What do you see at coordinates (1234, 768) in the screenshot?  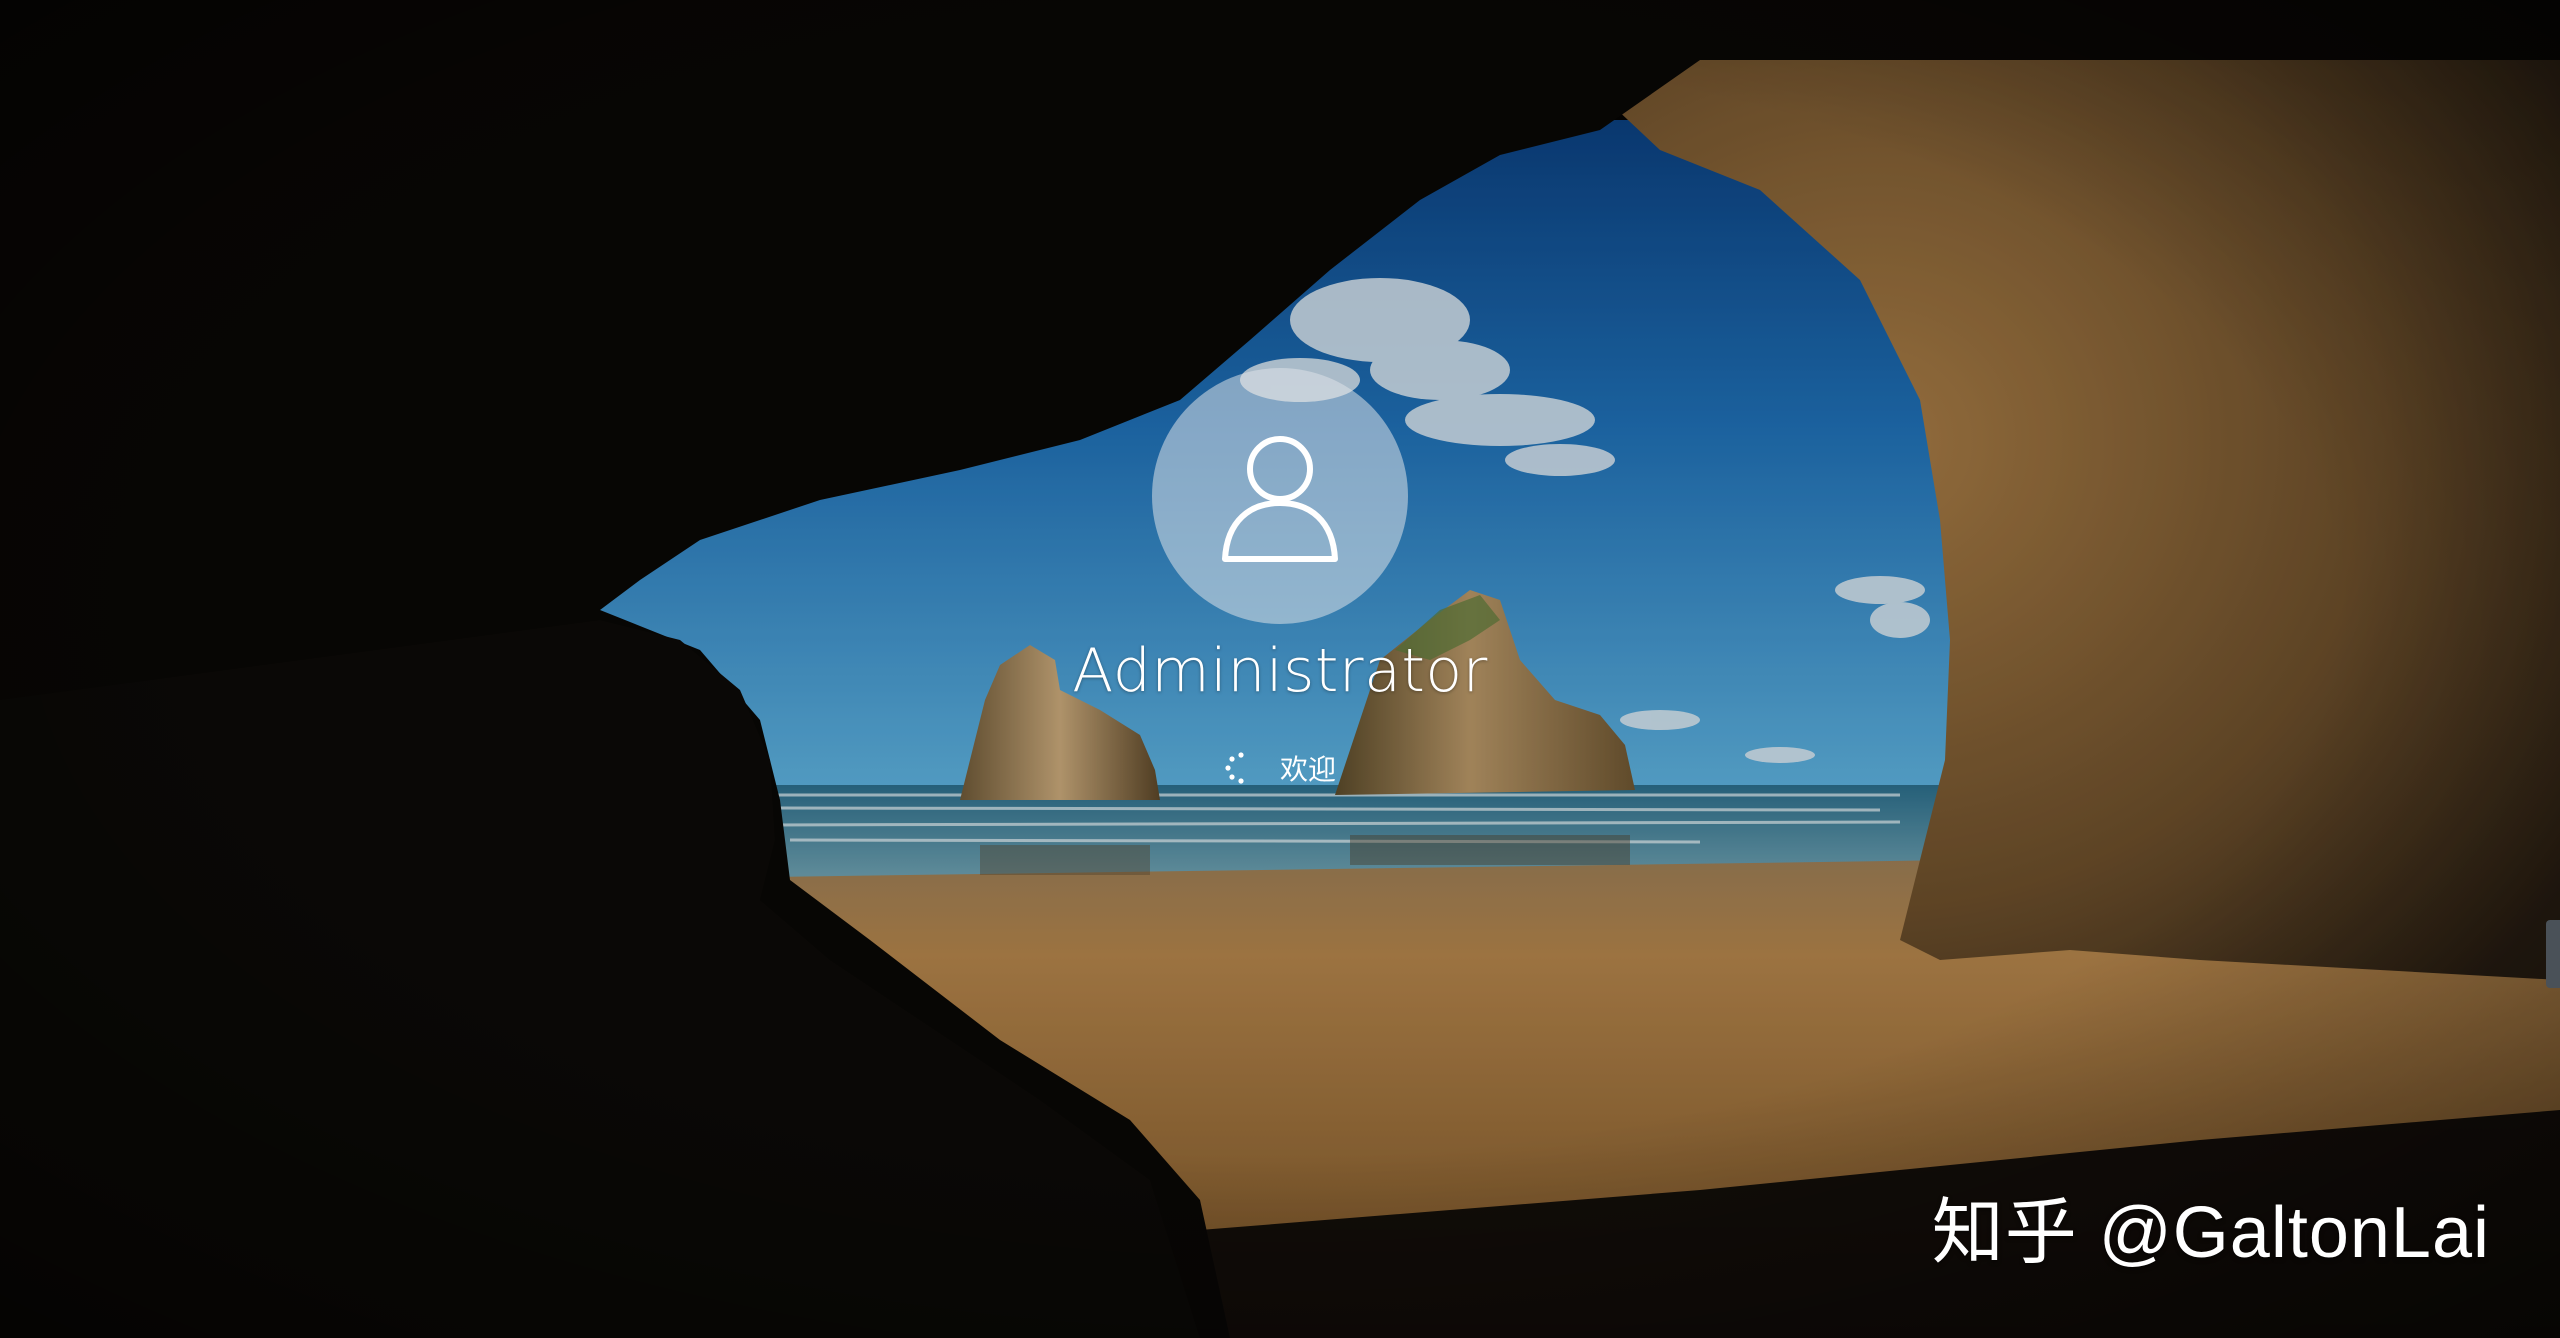 I see `loading-spinner-icon` at bounding box center [1234, 768].